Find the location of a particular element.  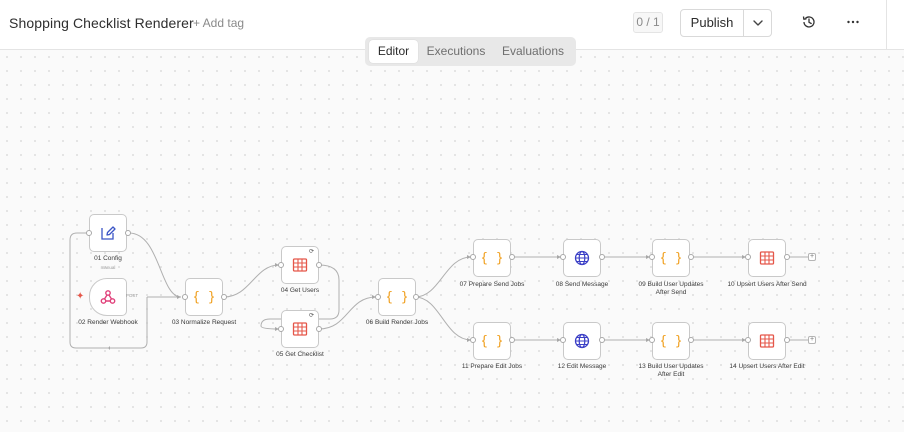

node-06-input-port is located at coordinates (378, 297).